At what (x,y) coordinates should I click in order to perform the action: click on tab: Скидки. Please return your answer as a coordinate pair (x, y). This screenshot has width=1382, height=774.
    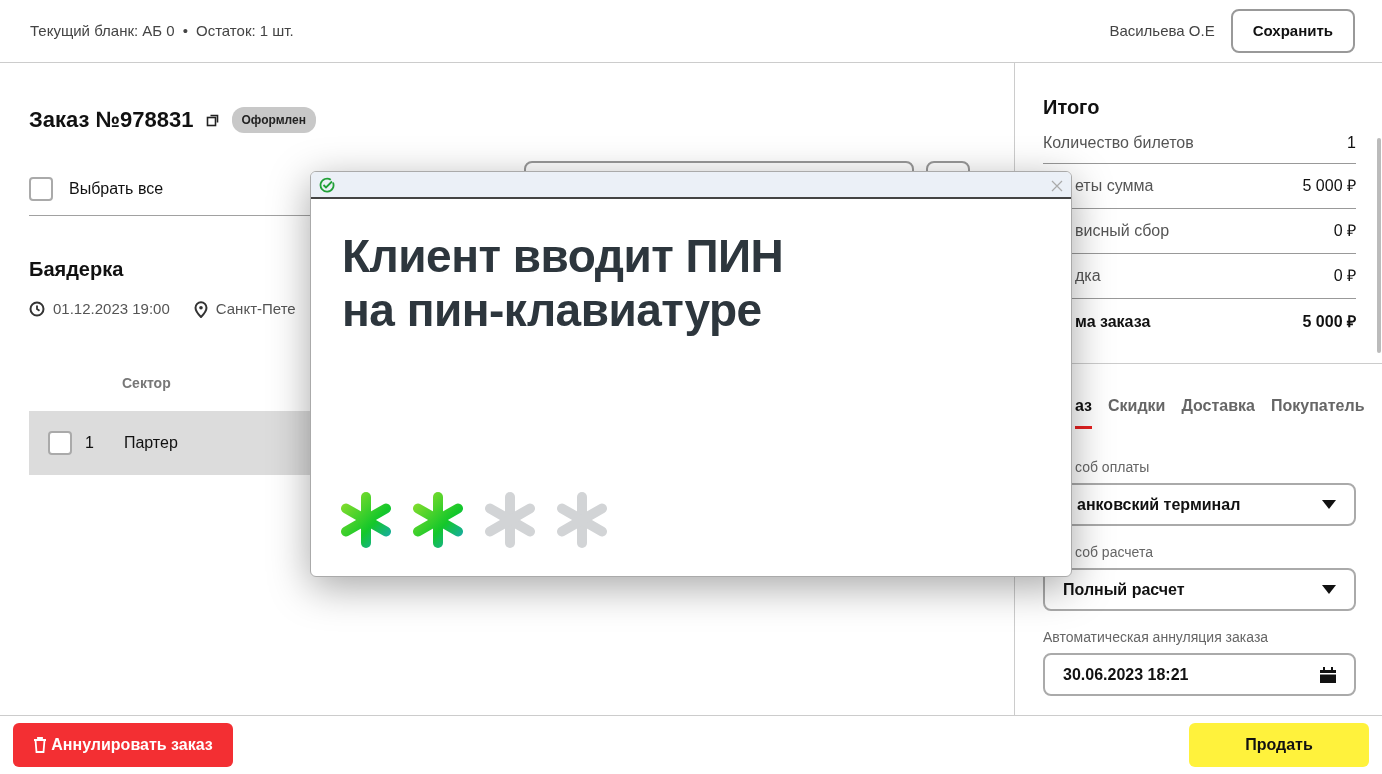
    Looking at the image, I should click on (1137, 411).